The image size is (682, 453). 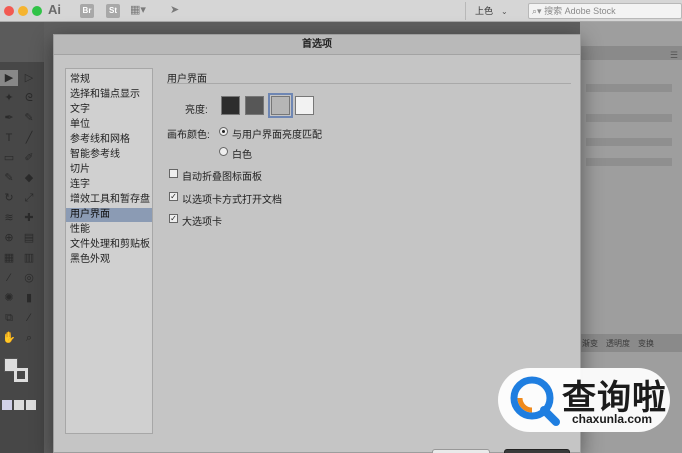 What do you see at coordinates (341, 11) in the screenshot?
I see `app-bar: Ai Br St ▦▾ ➤ 上色 ⌄ ⌕▾ 搜索 Adobe Stock` at bounding box center [341, 11].